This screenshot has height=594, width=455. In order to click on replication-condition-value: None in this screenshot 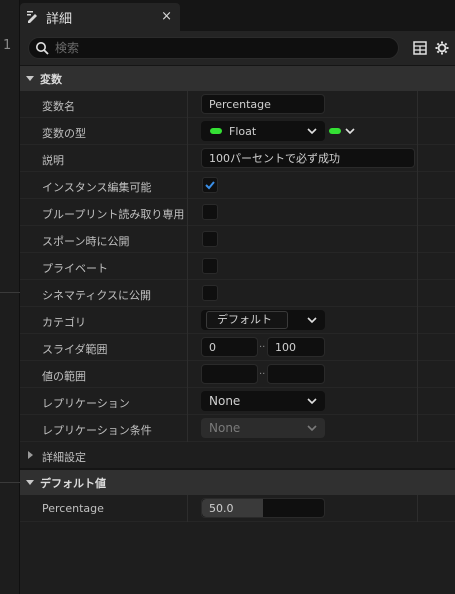, I will do `click(225, 428)`.